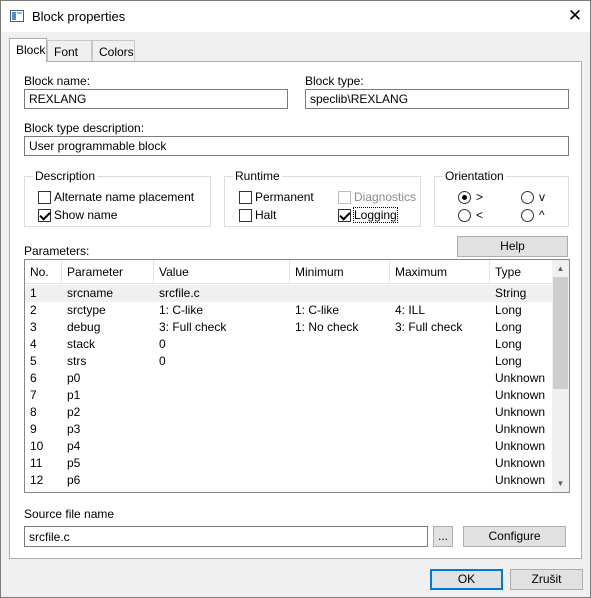 The image size is (591, 598). Describe the element at coordinates (124, 197) in the screenshot. I see `alternate-name-placement-label: Alternate name placement` at that location.